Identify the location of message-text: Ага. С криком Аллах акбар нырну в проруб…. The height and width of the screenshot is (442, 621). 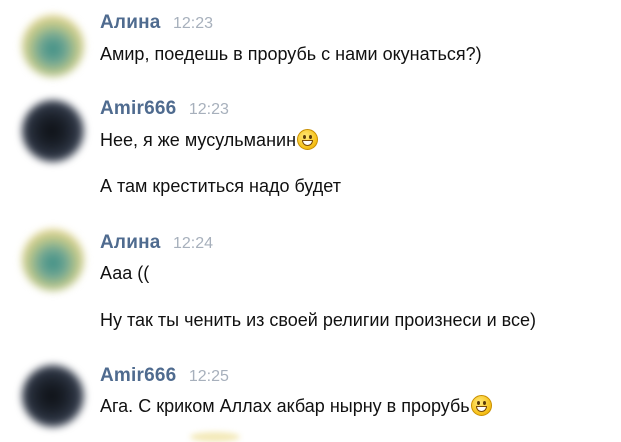
(285, 406).